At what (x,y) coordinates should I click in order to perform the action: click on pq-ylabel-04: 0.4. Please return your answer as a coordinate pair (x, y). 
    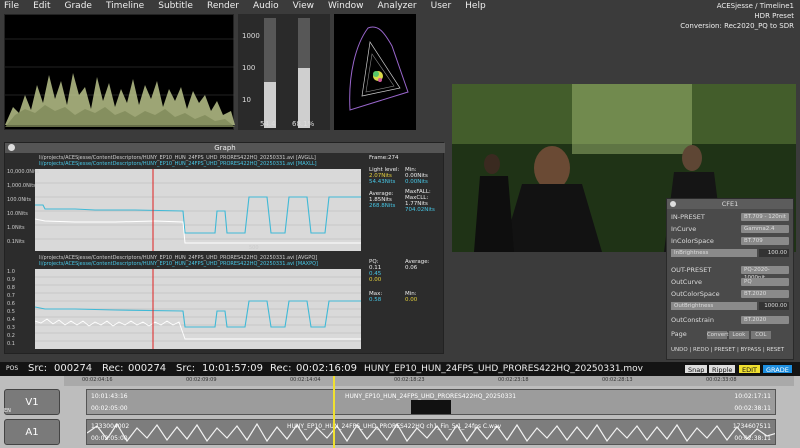
    Looking at the image, I should click on (11, 320).